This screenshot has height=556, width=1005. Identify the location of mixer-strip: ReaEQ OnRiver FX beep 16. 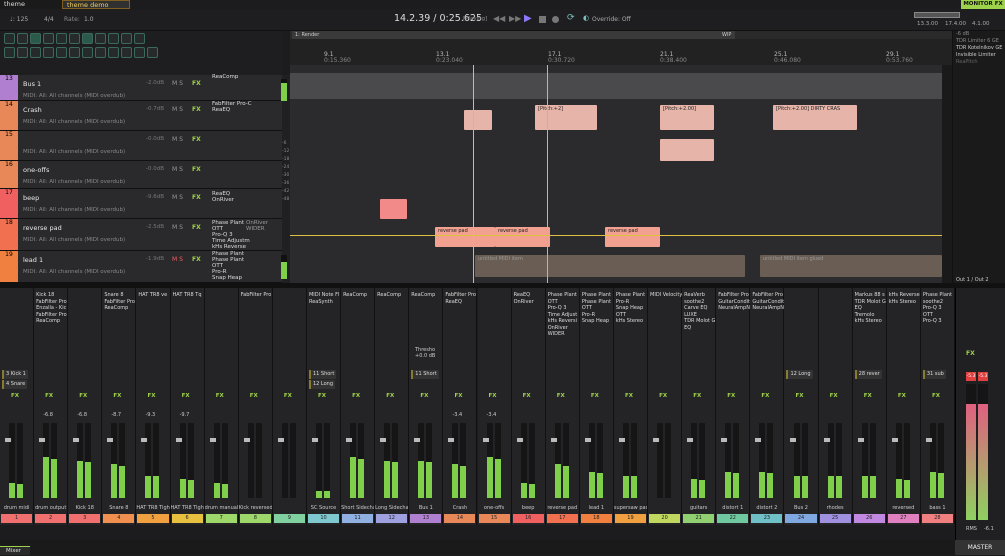
(528, 406).